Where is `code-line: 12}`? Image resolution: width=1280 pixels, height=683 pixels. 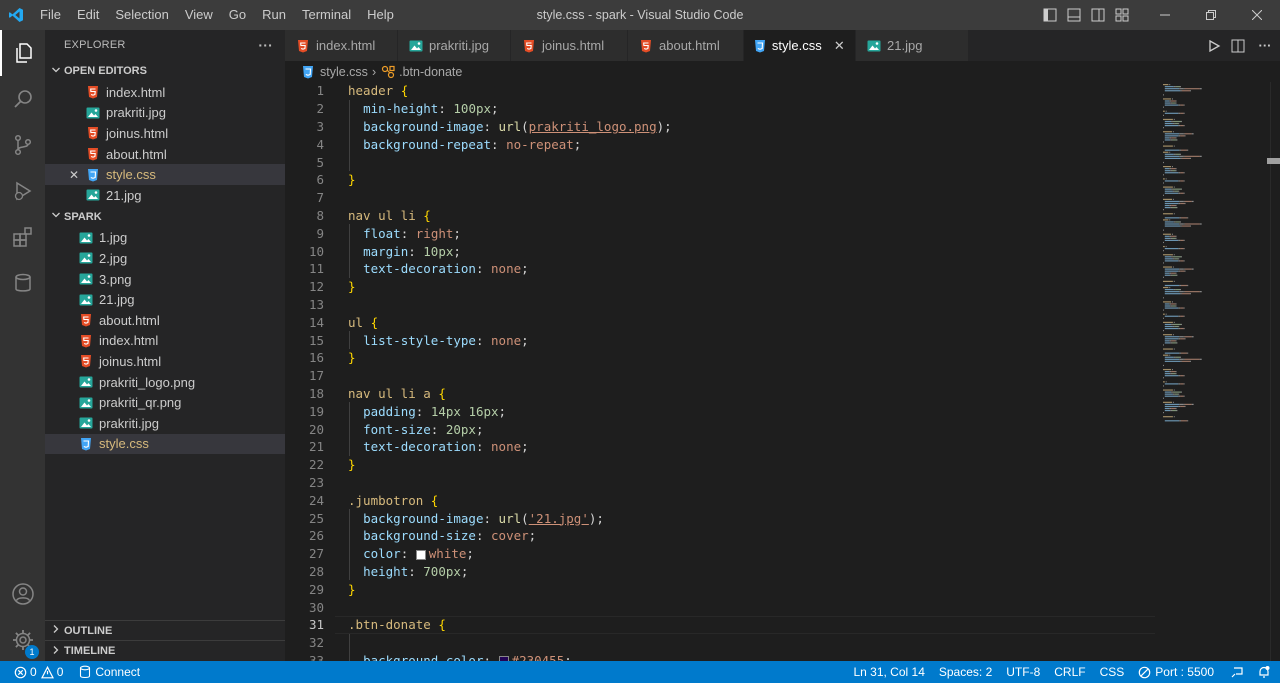
code-line: 12} is located at coordinates (720, 287).